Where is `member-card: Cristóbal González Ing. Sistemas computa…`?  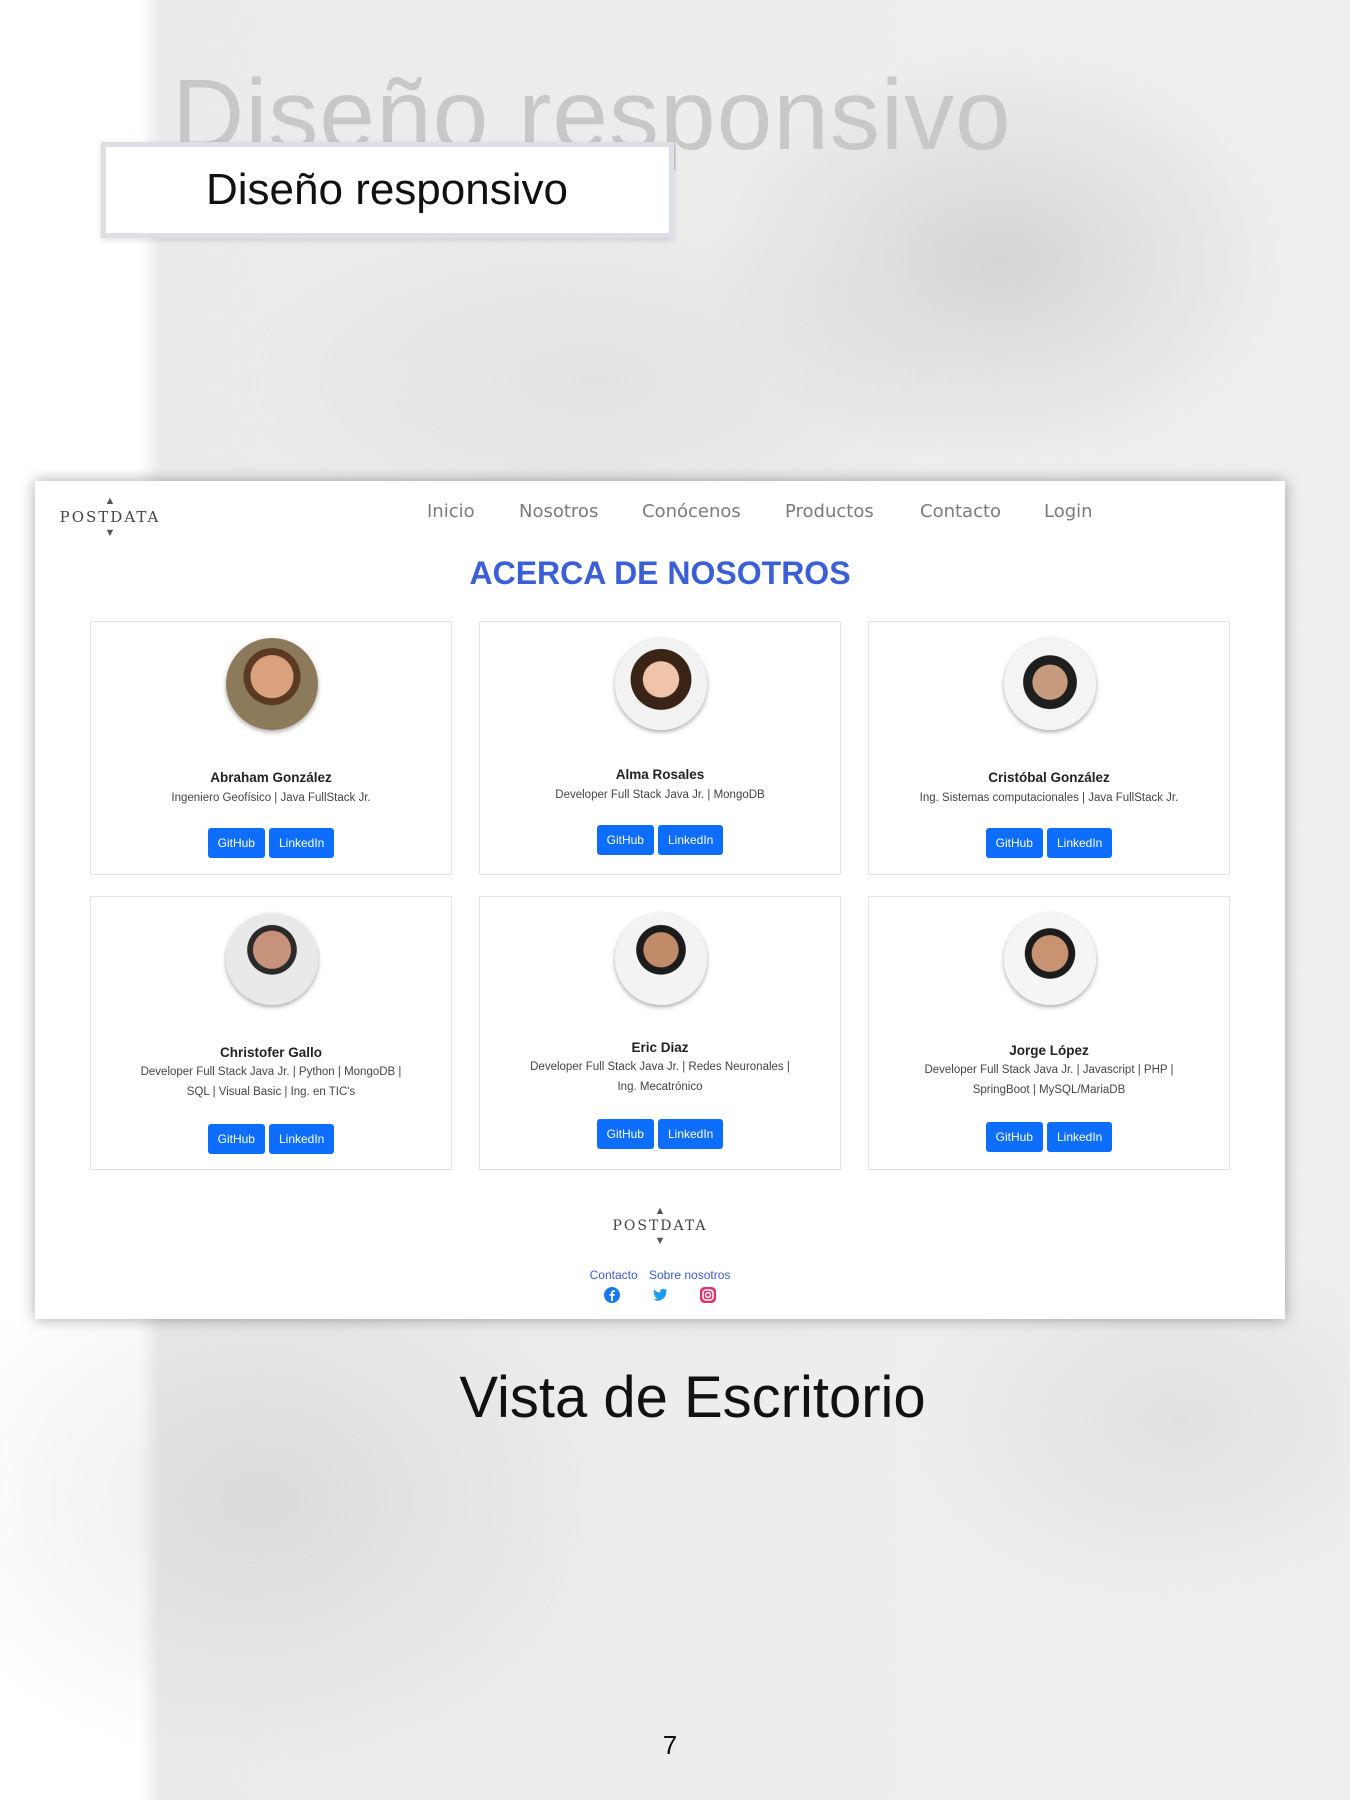
member-card: Cristóbal González Ing. Sistemas computa… is located at coordinates (1049, 748).